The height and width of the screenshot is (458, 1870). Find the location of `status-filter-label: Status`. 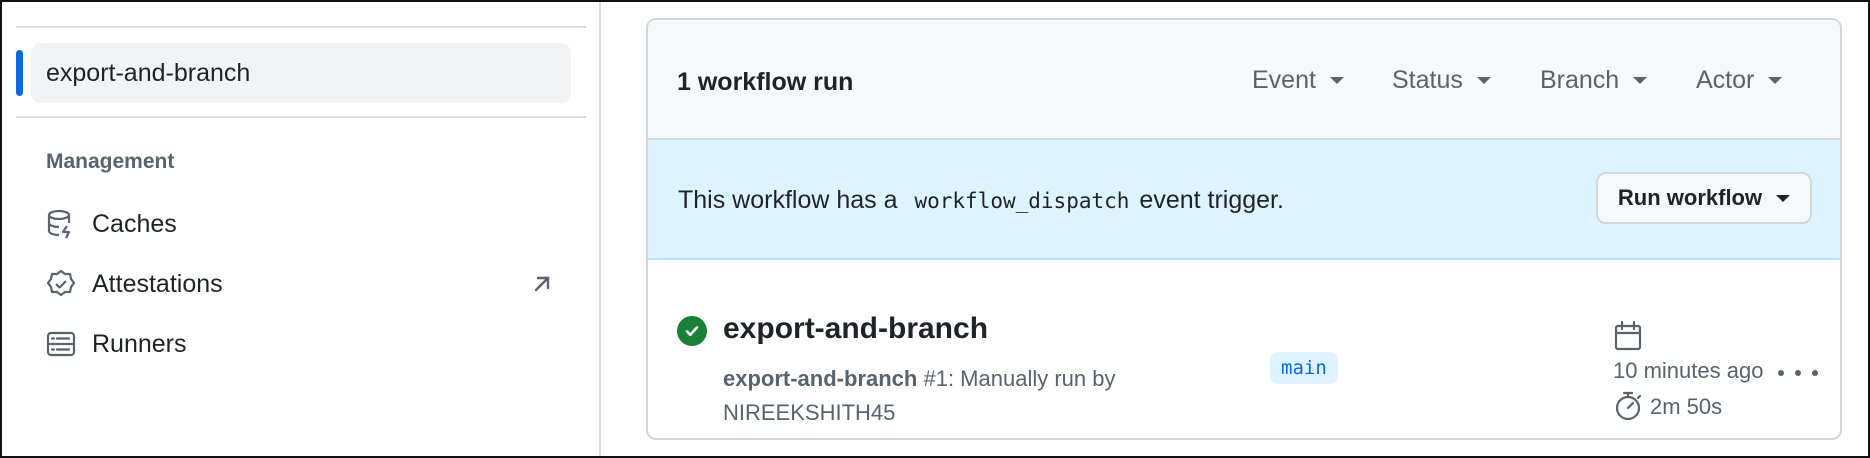

status-filter-label: Status is located at coordinates (1427, 80).